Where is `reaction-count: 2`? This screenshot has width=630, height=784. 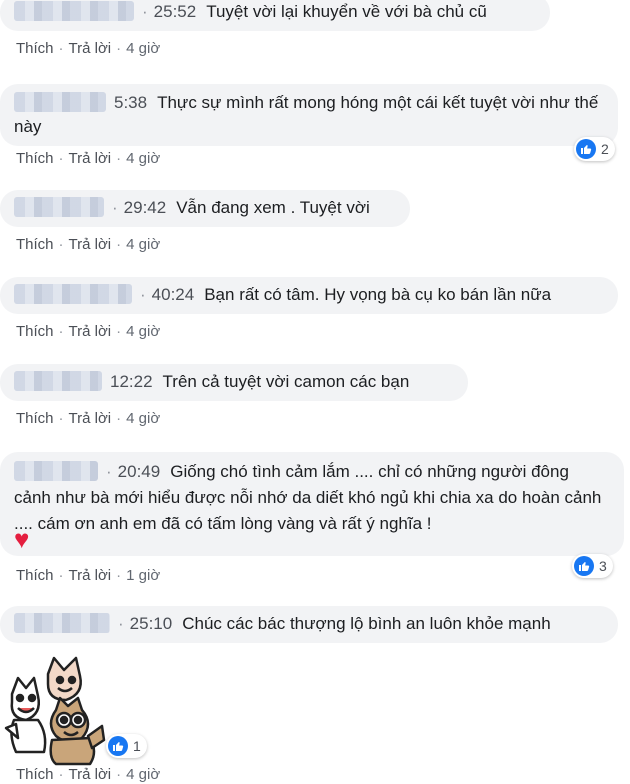 reaction-count: 2 is located at coordinates (594, 149).